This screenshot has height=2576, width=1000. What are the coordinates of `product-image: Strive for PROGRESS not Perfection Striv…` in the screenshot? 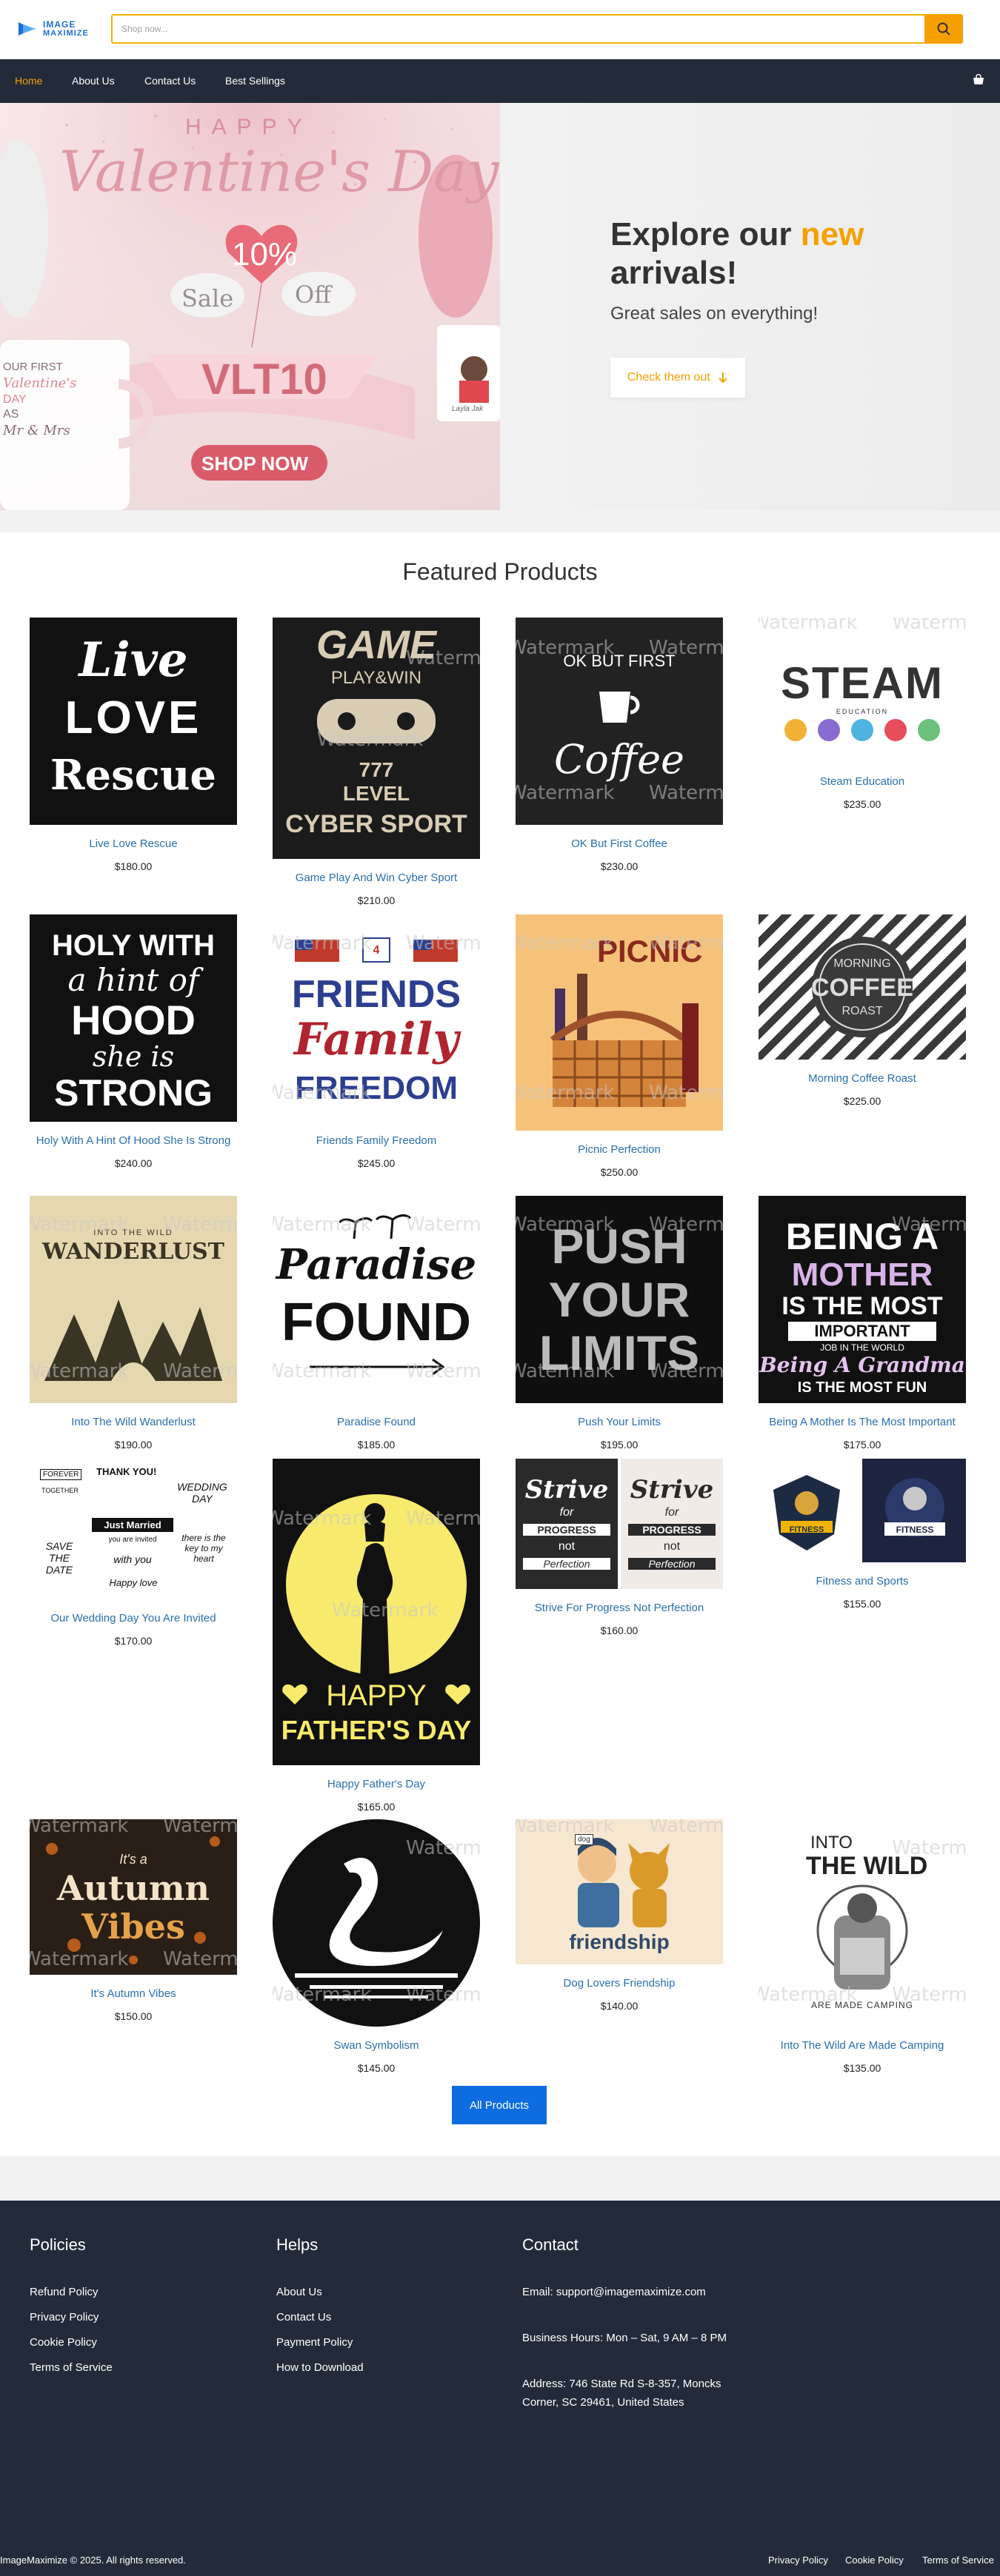 It's located at (619, 1524).